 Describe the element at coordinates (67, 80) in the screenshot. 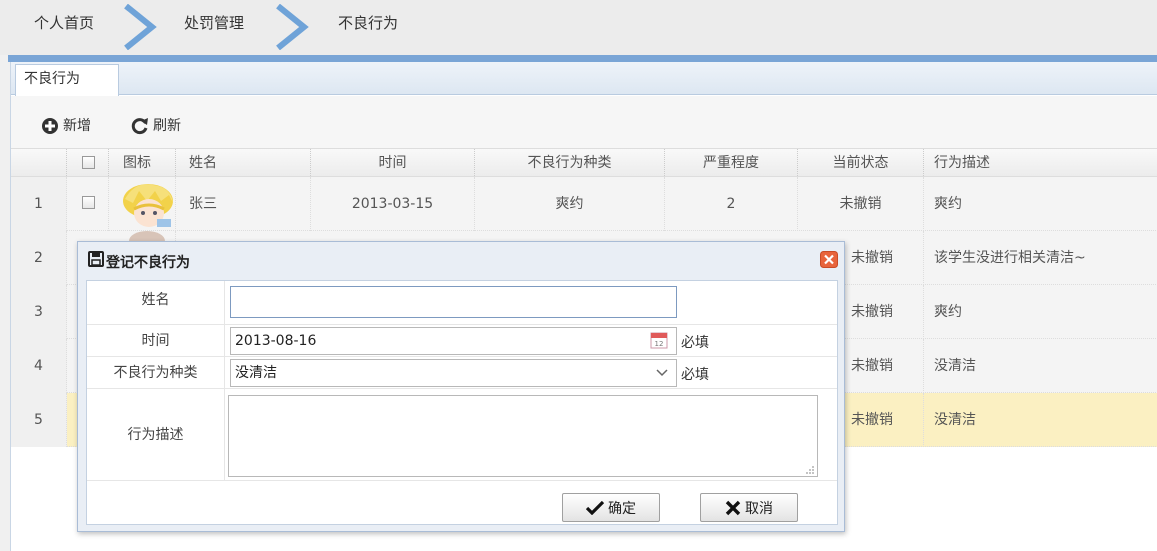

I see `tab-bad-behavior: 不良行为` at that location.